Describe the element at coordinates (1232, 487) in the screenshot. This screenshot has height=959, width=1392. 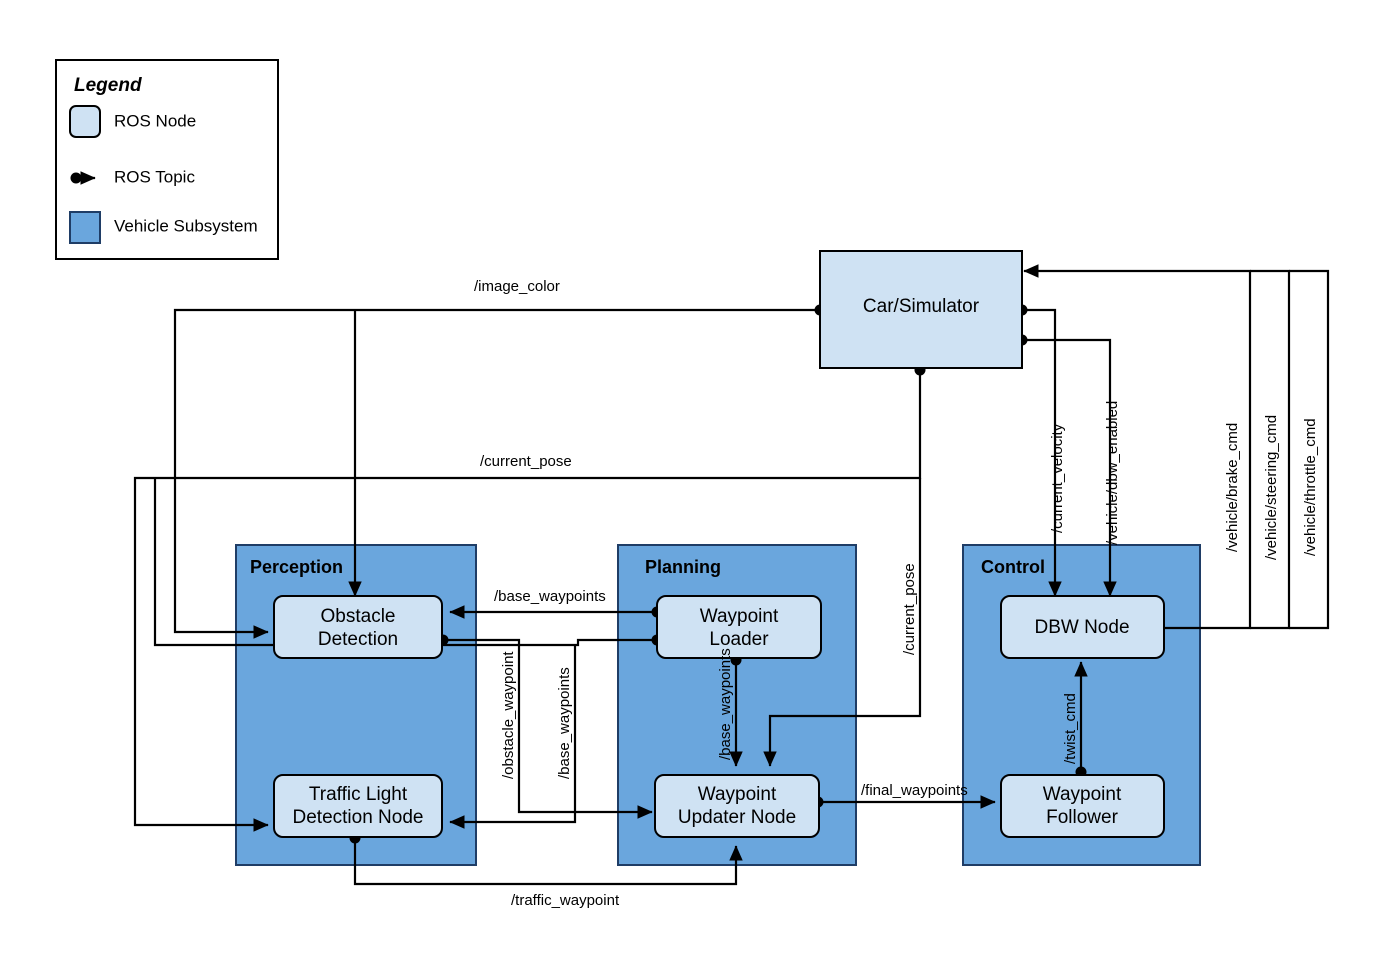
I see `topic-label-vehicle-brake-cmd: /vehicle/brake_cmd` at that location.